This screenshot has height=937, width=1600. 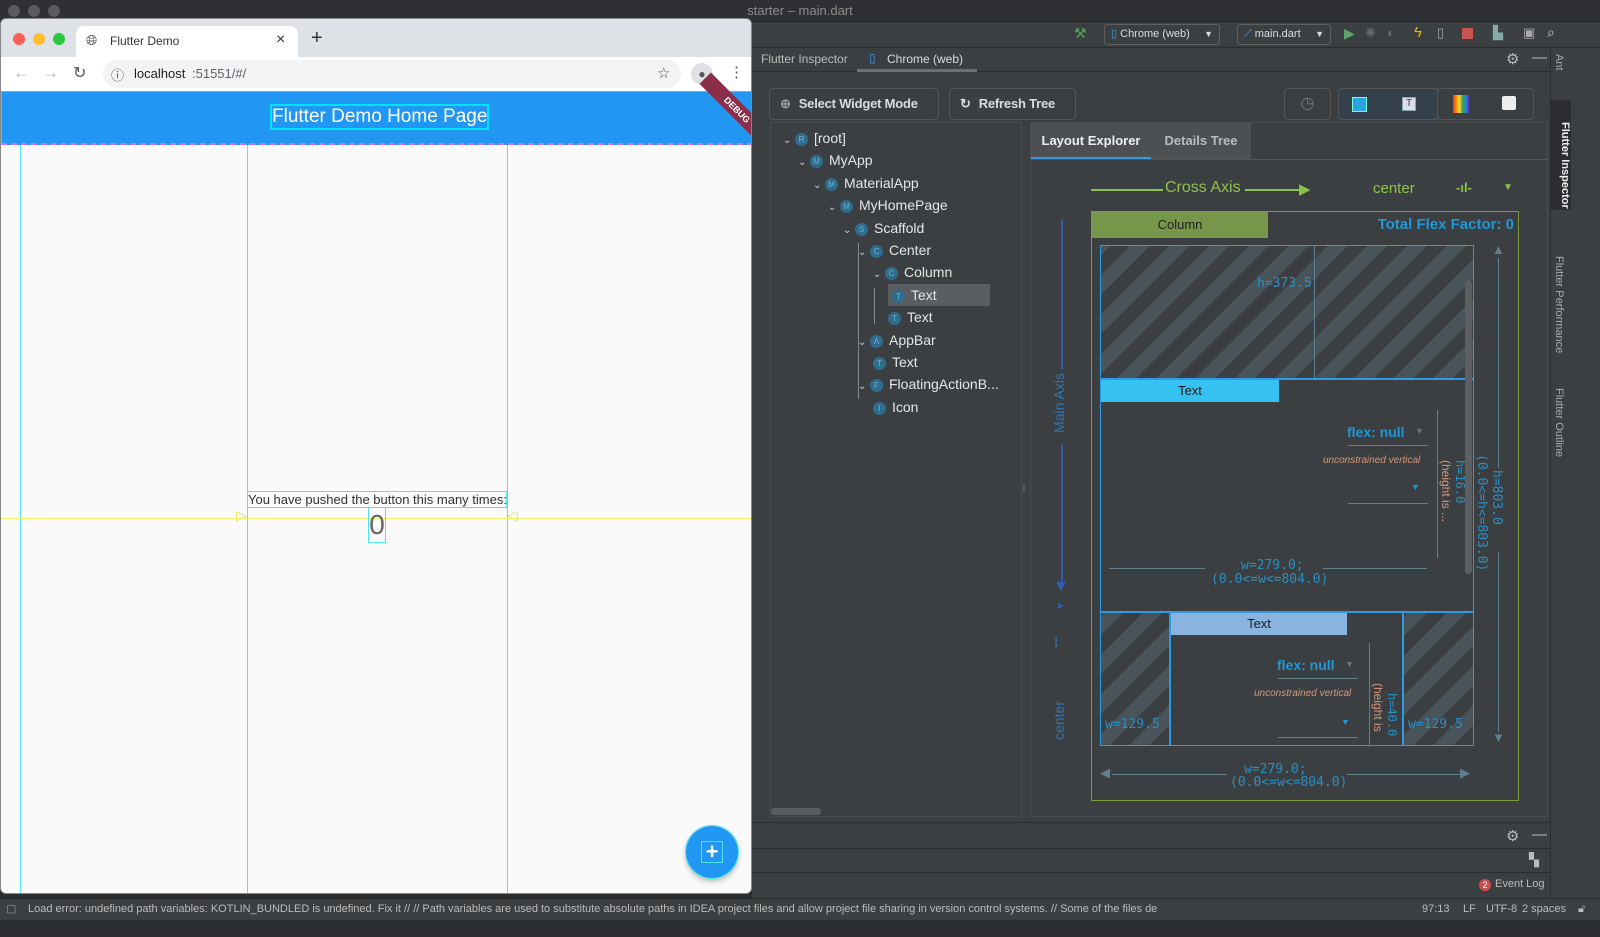 What do you see at coordinates (1467, 33) in the screenshot?
I see `stop-icon` at bounding box center [1467, 33].